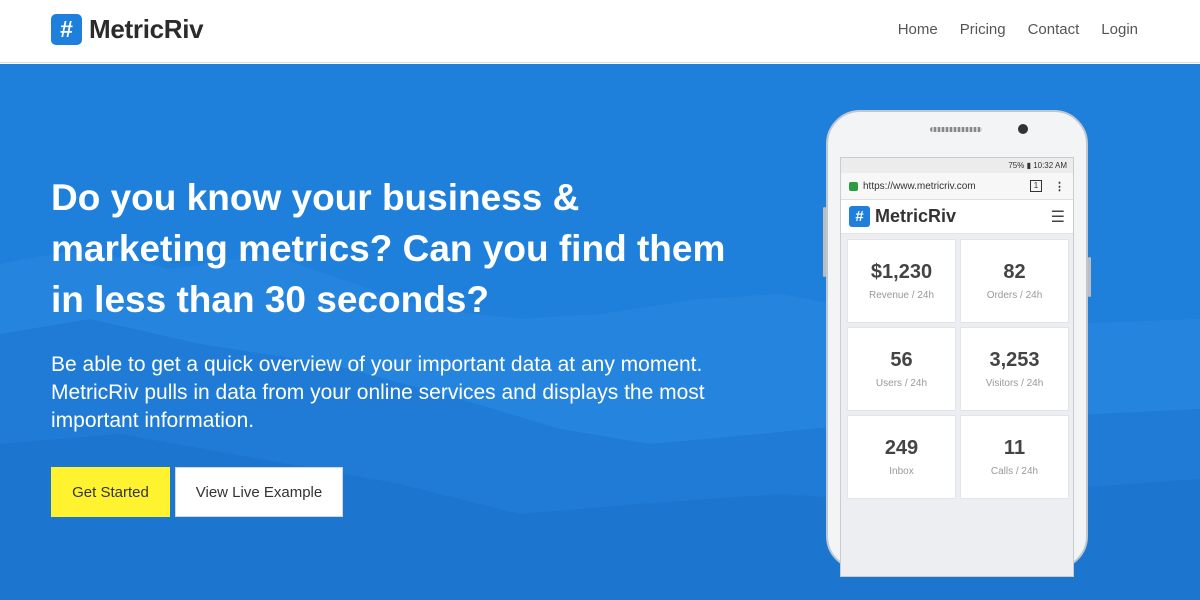 This screenshot has width=1200, height=600. What do you see at coordinates (901, 471) in the screenshot?
I see `metric-label: Inbox` at bounding box center [901, 471].